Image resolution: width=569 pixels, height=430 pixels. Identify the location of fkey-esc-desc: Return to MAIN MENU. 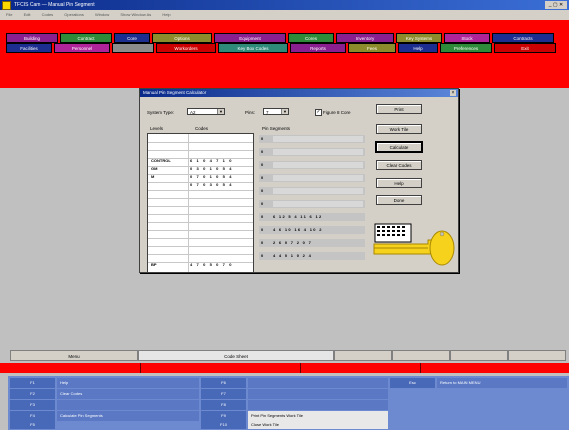
(502, 383).